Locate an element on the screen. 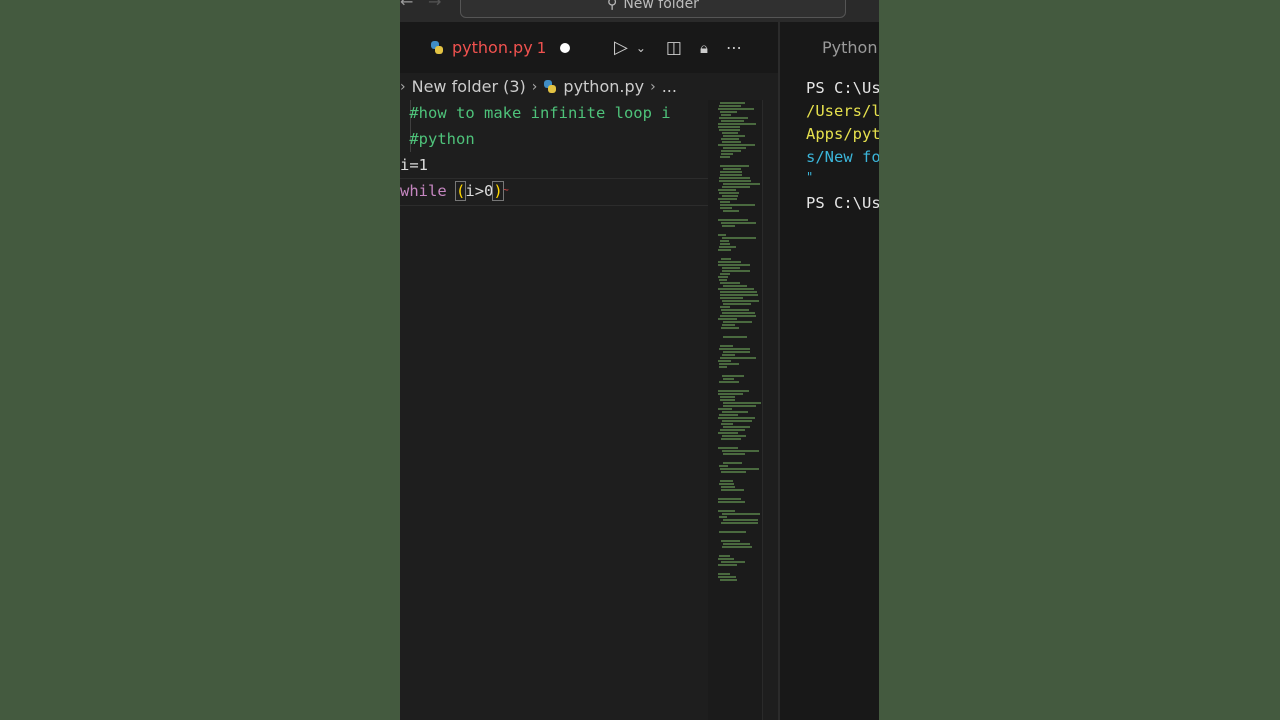  breadcrumb-file: python.py is located at coordinates (603, 86).